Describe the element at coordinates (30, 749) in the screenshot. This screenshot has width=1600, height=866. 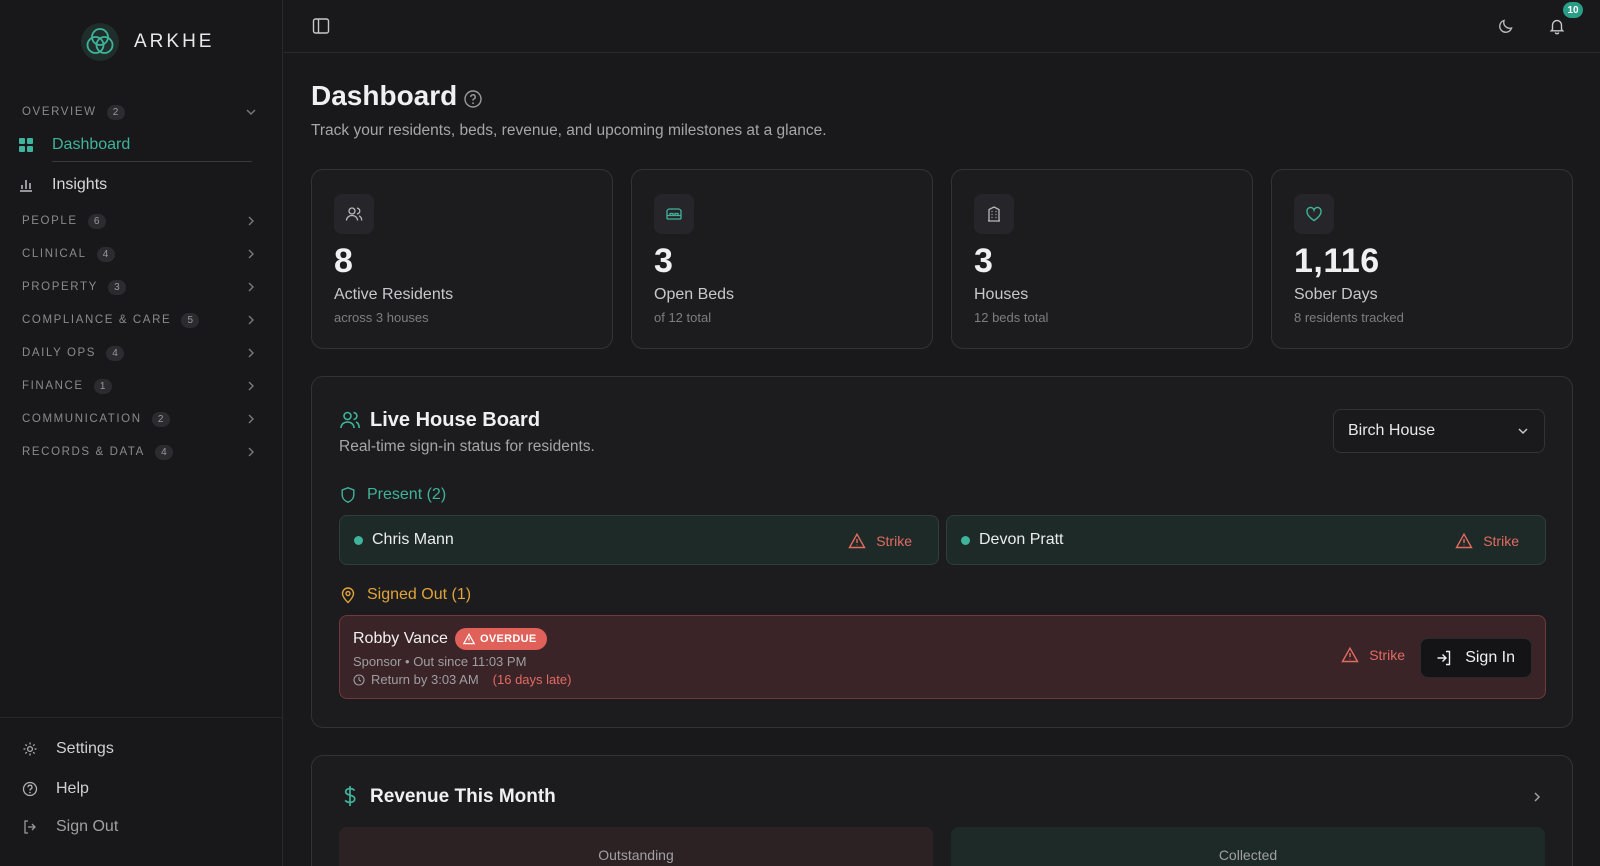
I see `gear-icon` at that location.